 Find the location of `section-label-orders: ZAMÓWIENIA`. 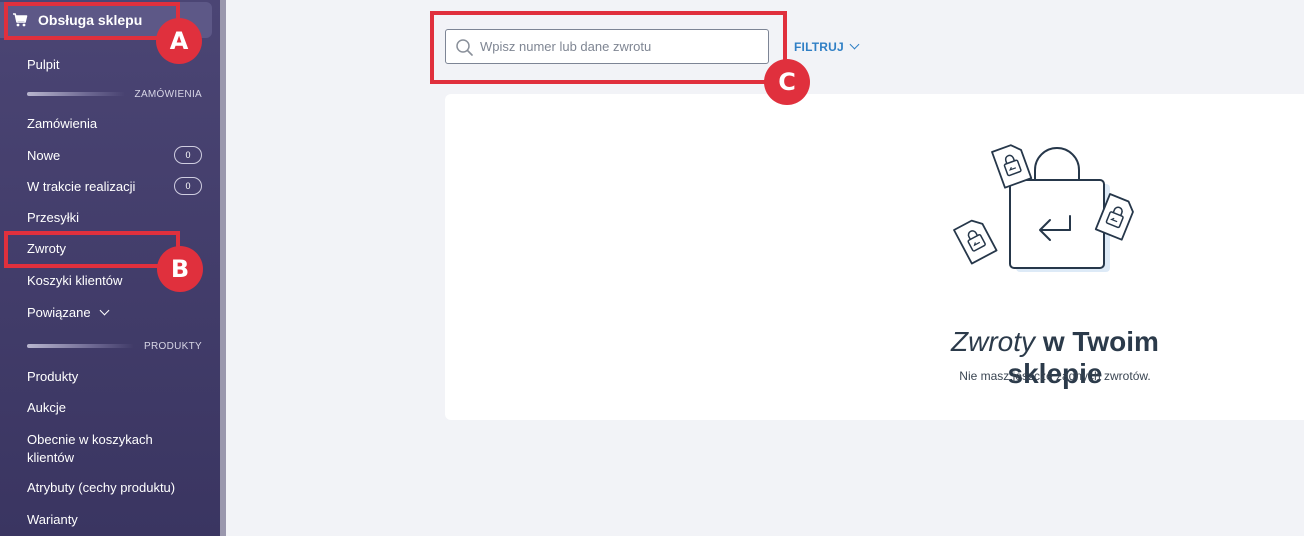

section-label-orders: ZAMÓWIENIA is located at coordinates (168, 94).